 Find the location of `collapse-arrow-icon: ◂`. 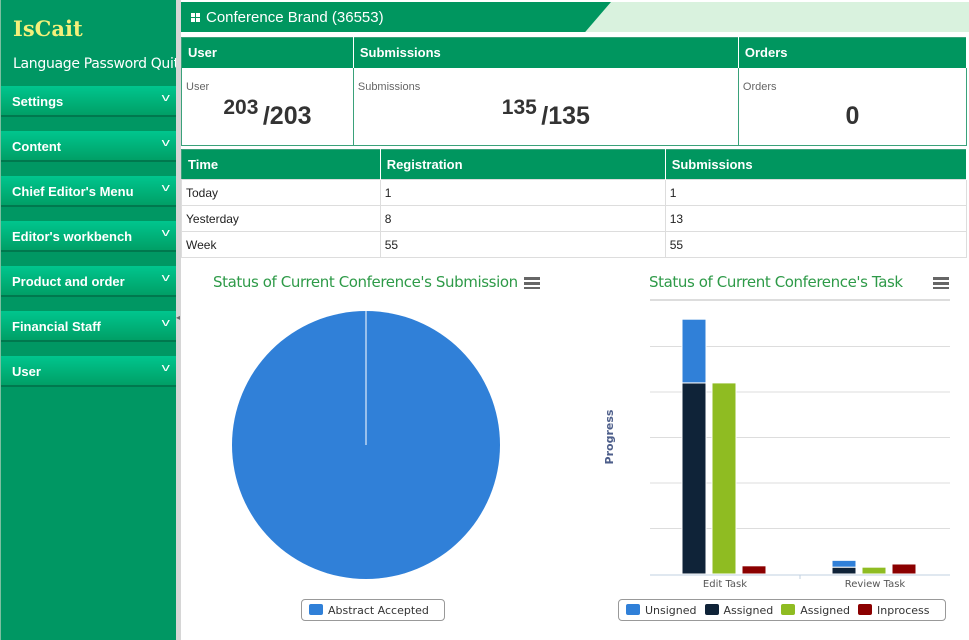

collapse-arrow-icon: ◂ is located at coordinates (178, 317).